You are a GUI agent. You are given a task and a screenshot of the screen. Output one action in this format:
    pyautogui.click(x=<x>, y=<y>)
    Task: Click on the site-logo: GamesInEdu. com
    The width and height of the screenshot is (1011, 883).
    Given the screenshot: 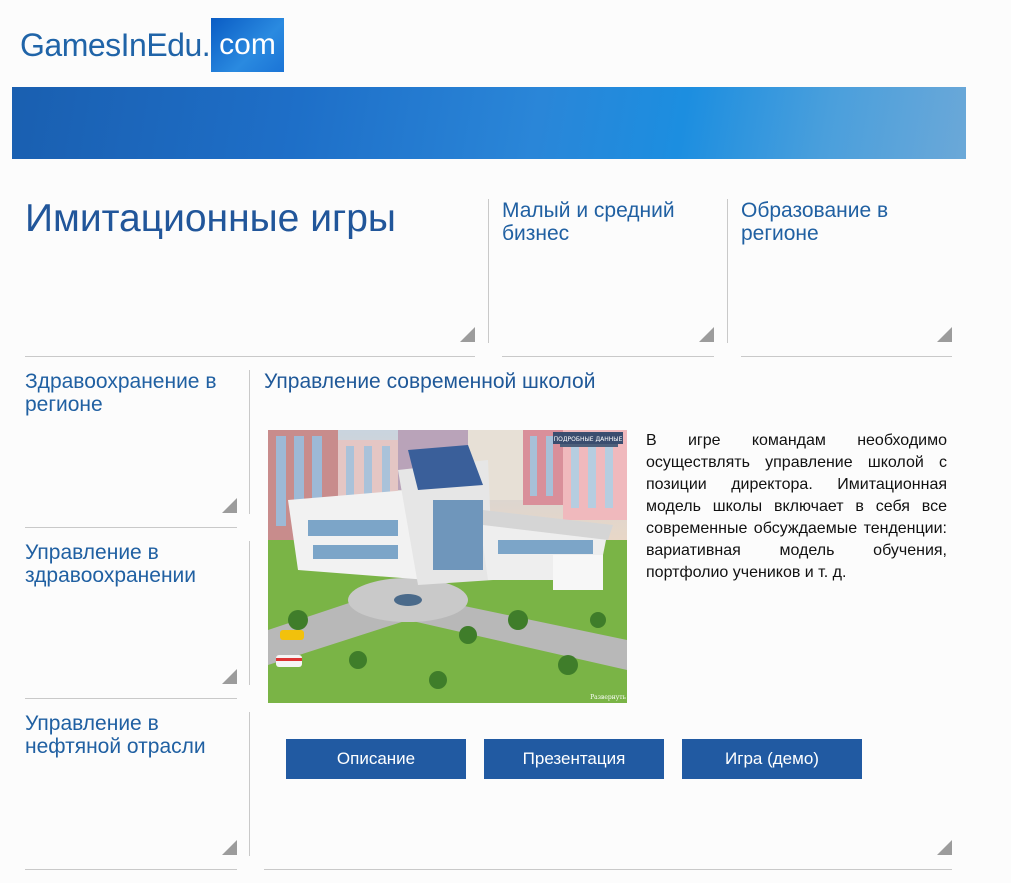 What is the action you would take?
    pyautogui.click(x=152, y=45)
    